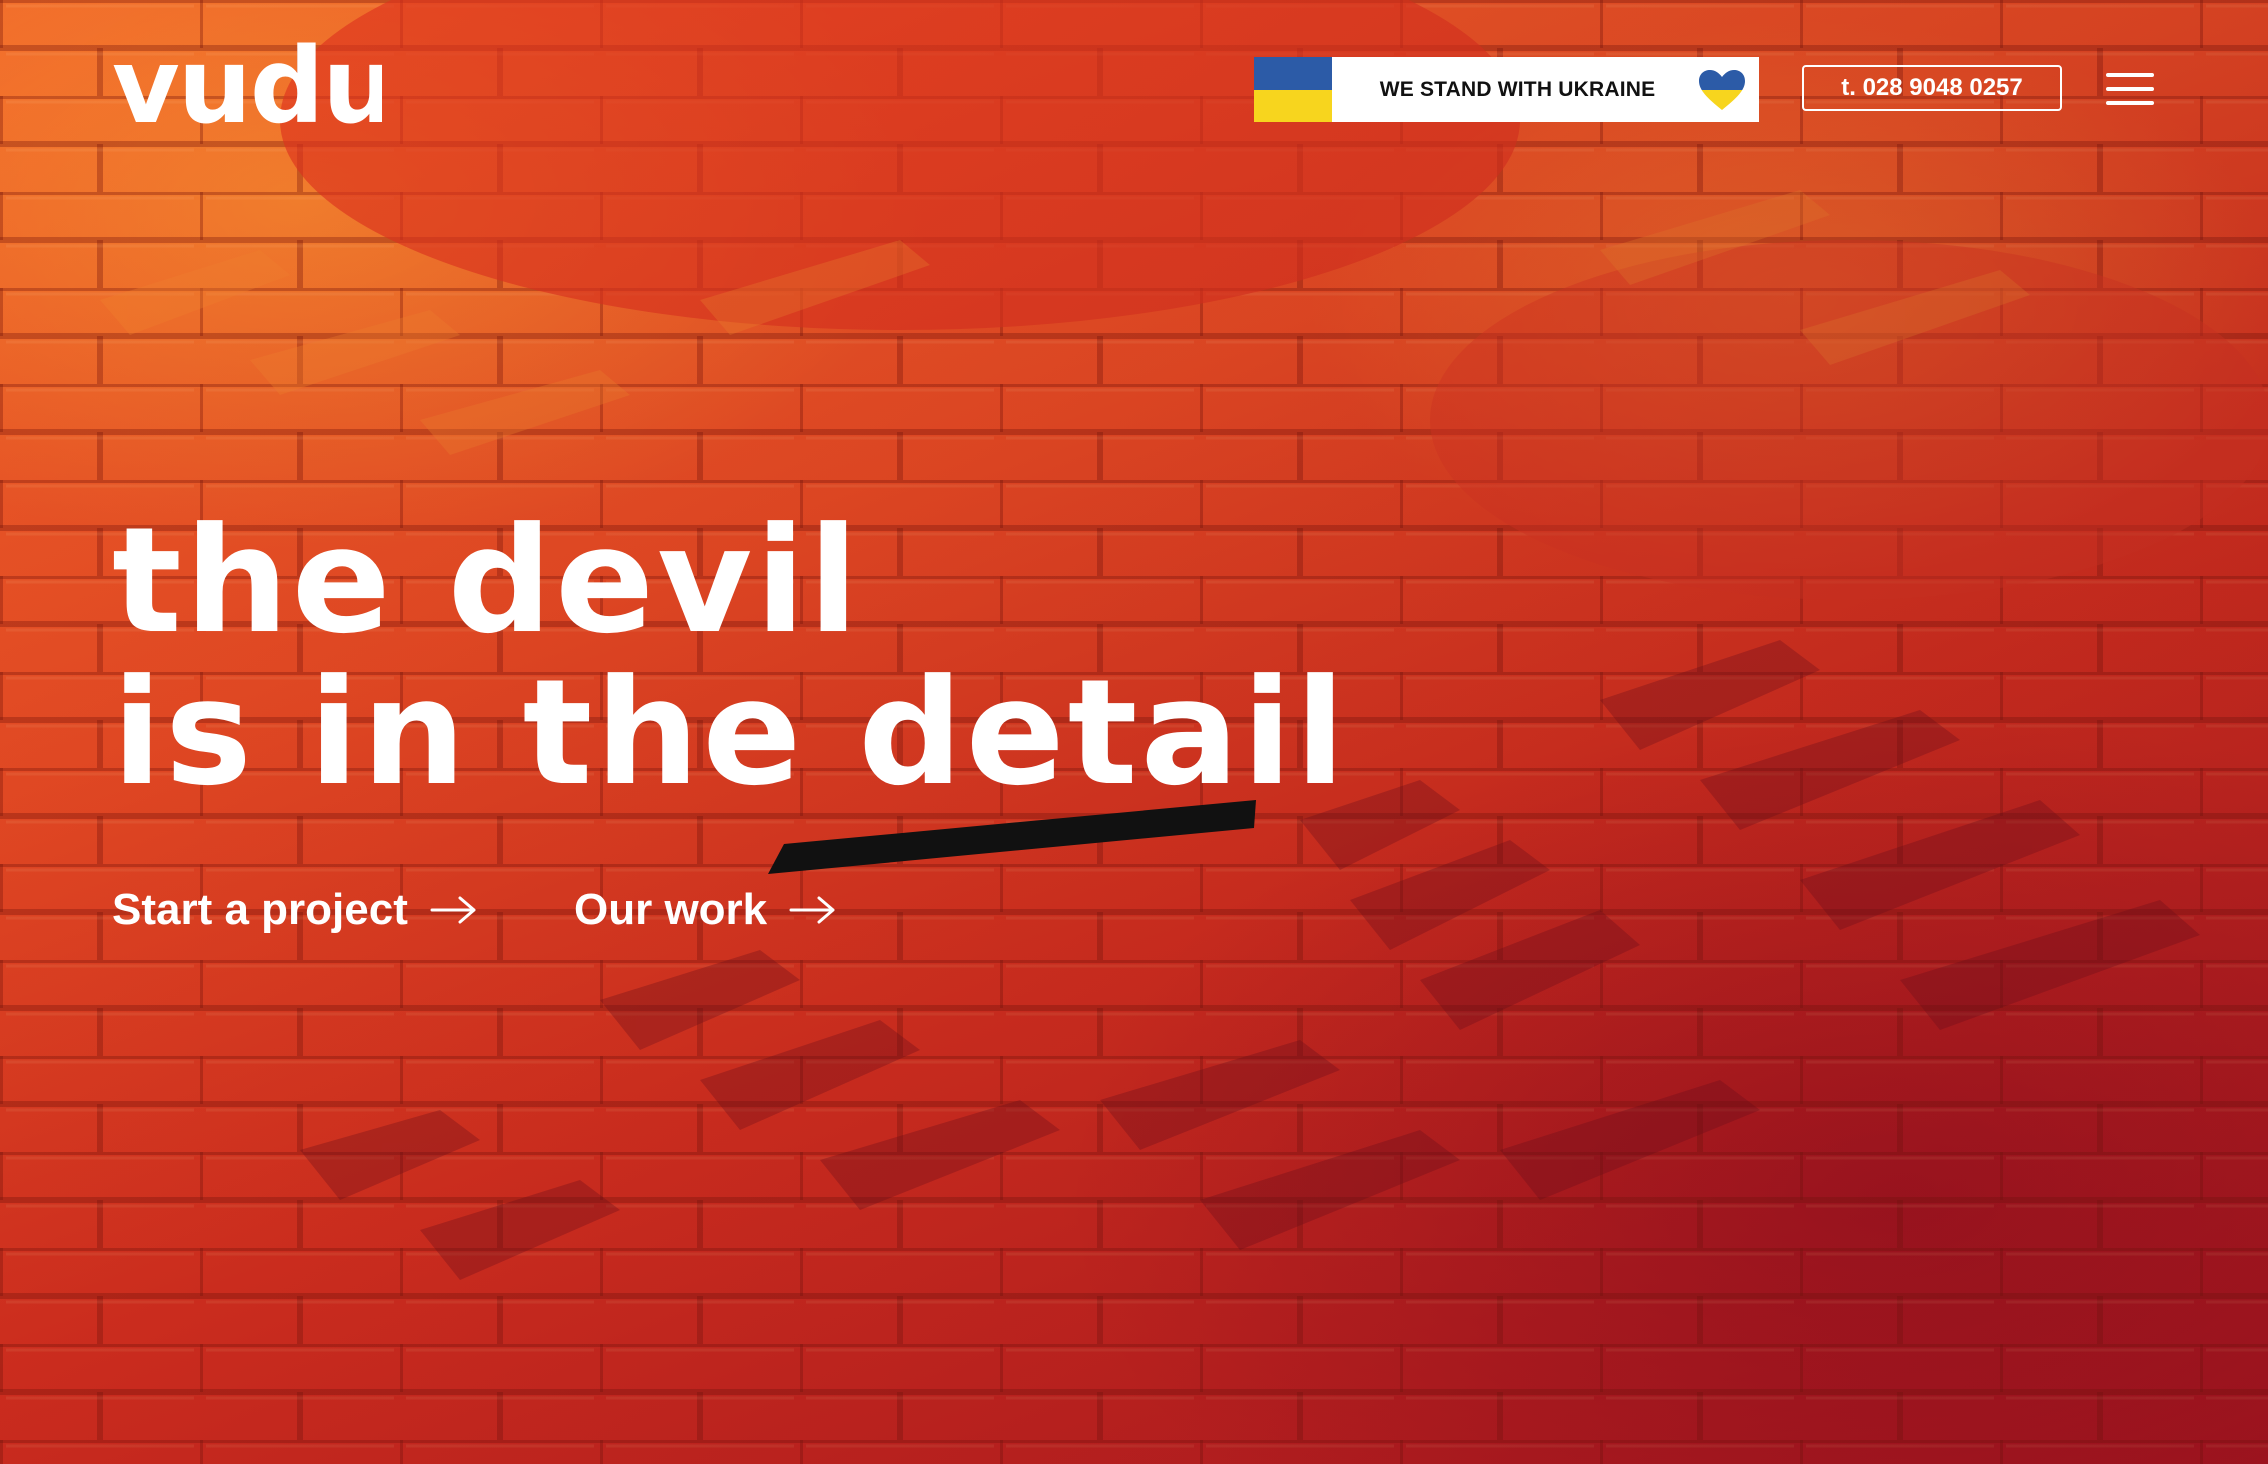 This screenshot has height=1464, width=2268. Describe the element at coordinates (1722, 89) in the screenshot. I see `heart-icon` at that location.